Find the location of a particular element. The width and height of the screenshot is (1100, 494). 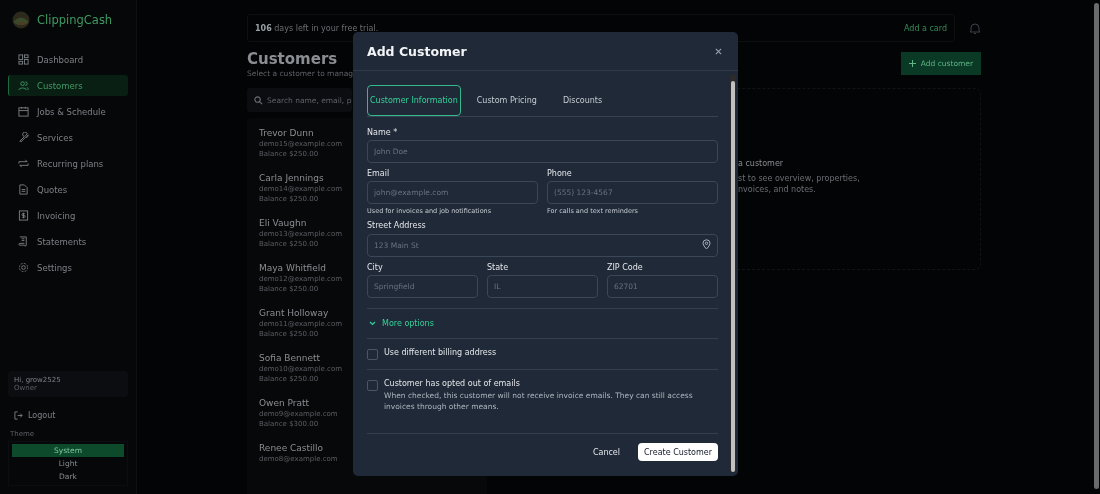

dialog-tab: Discounts is located at coordinates (582, 100).